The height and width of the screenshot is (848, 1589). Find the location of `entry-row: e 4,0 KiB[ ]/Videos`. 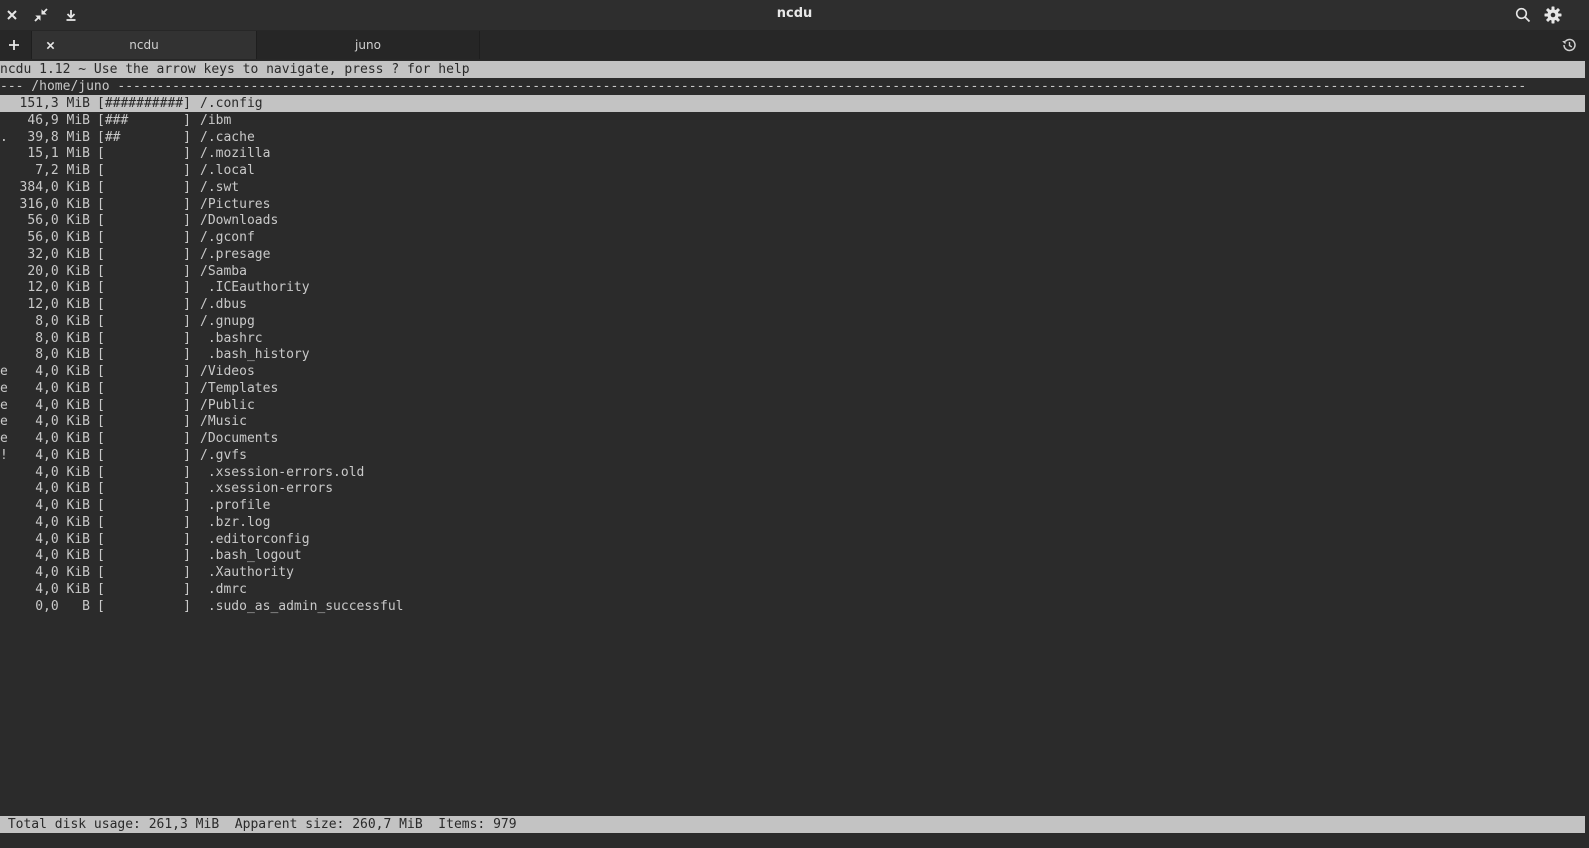

entry-row: e 4,0 KiB[ ]/Videos is located at coordinates (792, 371).